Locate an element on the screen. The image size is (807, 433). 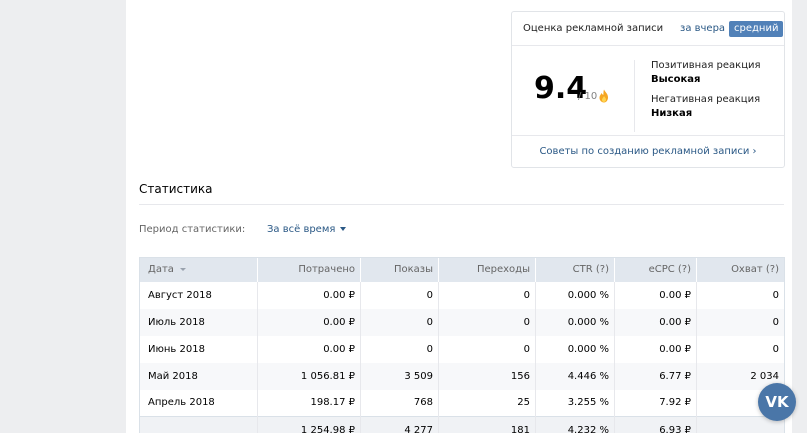
rating-card-header: Оценка рекламной записи за вчера средний is located at coordinates (648, 29).